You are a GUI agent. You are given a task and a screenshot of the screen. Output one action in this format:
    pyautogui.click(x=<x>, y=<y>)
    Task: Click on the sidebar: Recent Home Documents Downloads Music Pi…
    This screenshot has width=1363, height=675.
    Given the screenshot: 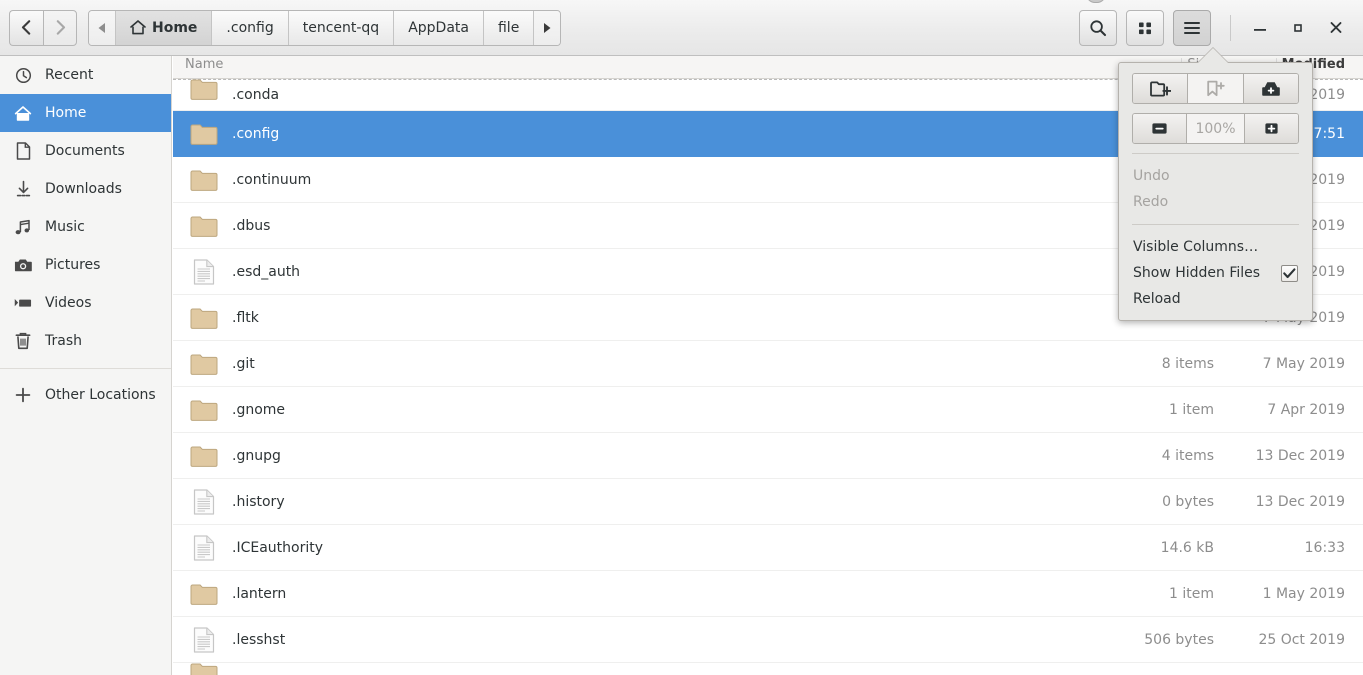 What is the action you would take?
    pyautogui.click(x=86, y=365)
    